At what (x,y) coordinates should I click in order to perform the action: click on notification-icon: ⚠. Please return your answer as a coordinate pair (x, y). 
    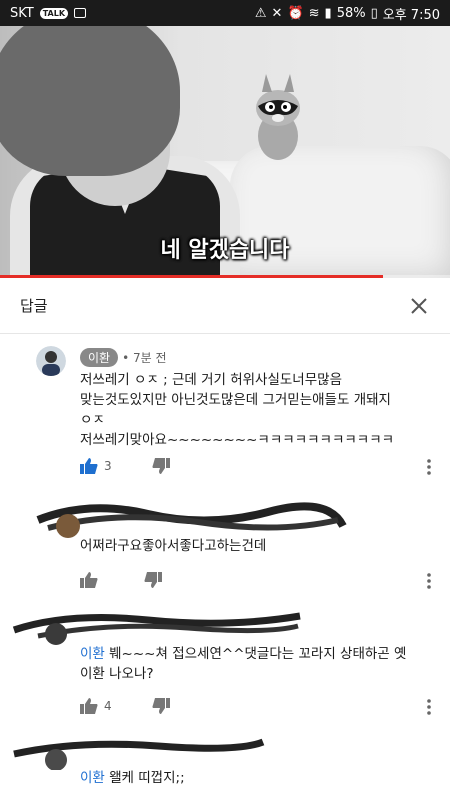
    Looking at the image, I should click on (260, 13).